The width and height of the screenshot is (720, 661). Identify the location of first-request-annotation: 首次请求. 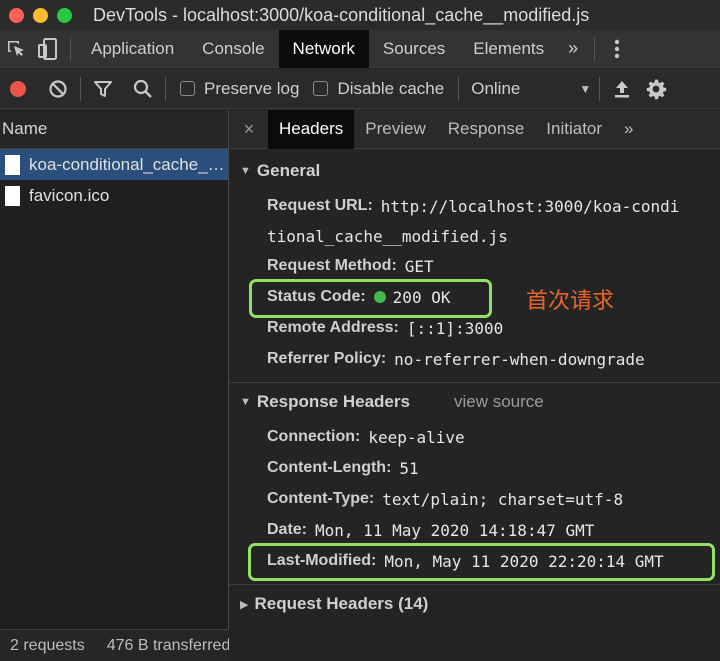
(570, 301).